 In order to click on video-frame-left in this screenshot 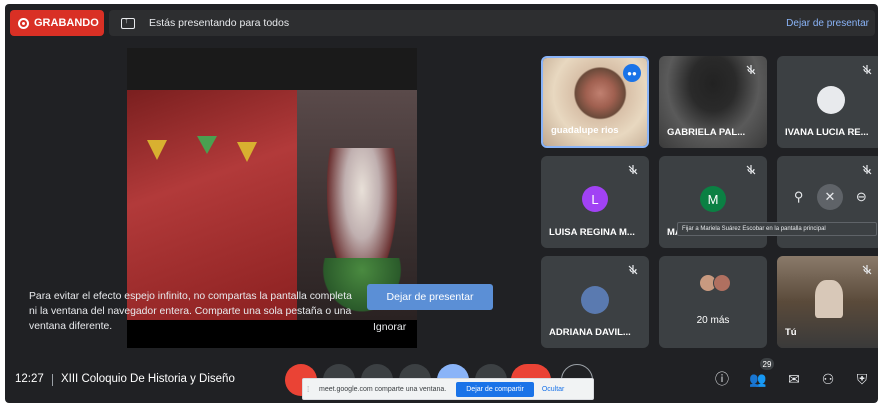, I will do `click(212, 205)`.